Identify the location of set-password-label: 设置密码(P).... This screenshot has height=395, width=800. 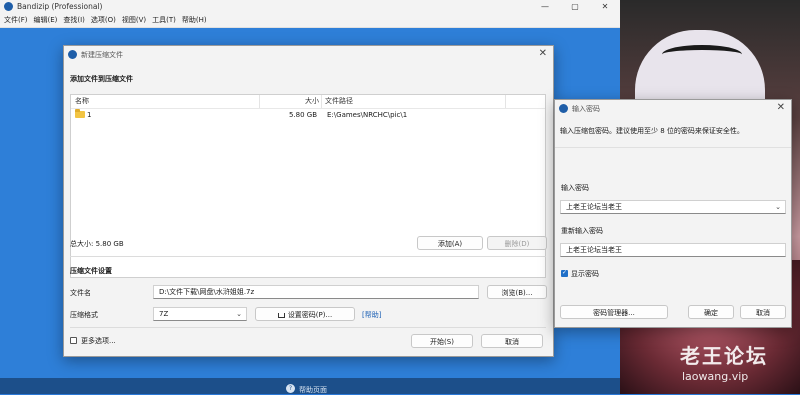
(310, 315).